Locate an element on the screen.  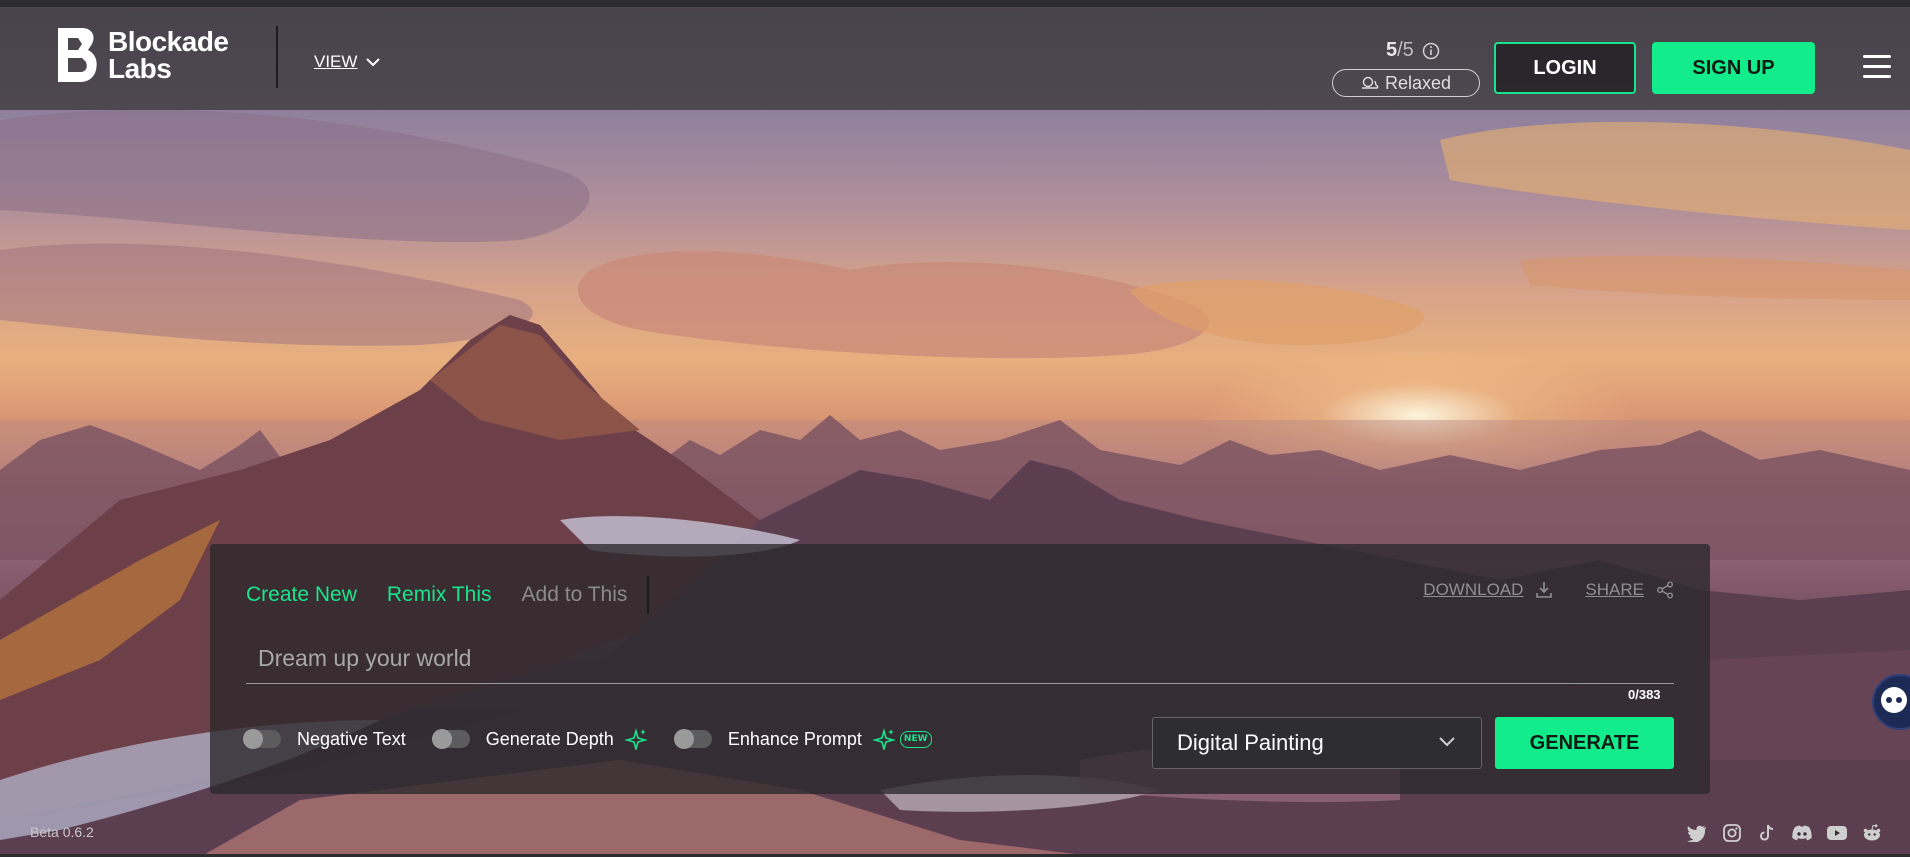
instagram-icon is located at coordinates (1732, 833).